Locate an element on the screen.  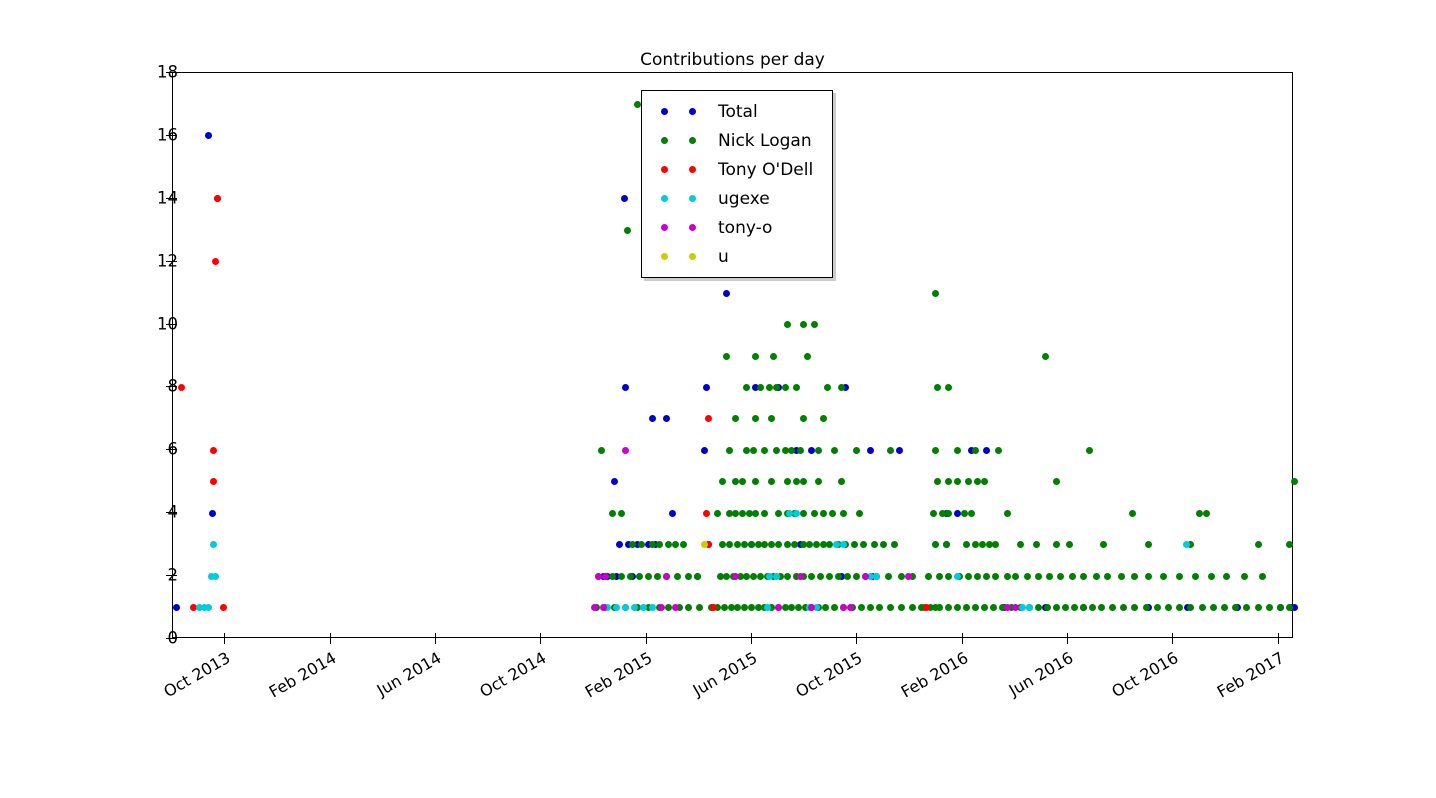
x-axis-tick-label: Feb 2014 is located at coordinates (302, 675).